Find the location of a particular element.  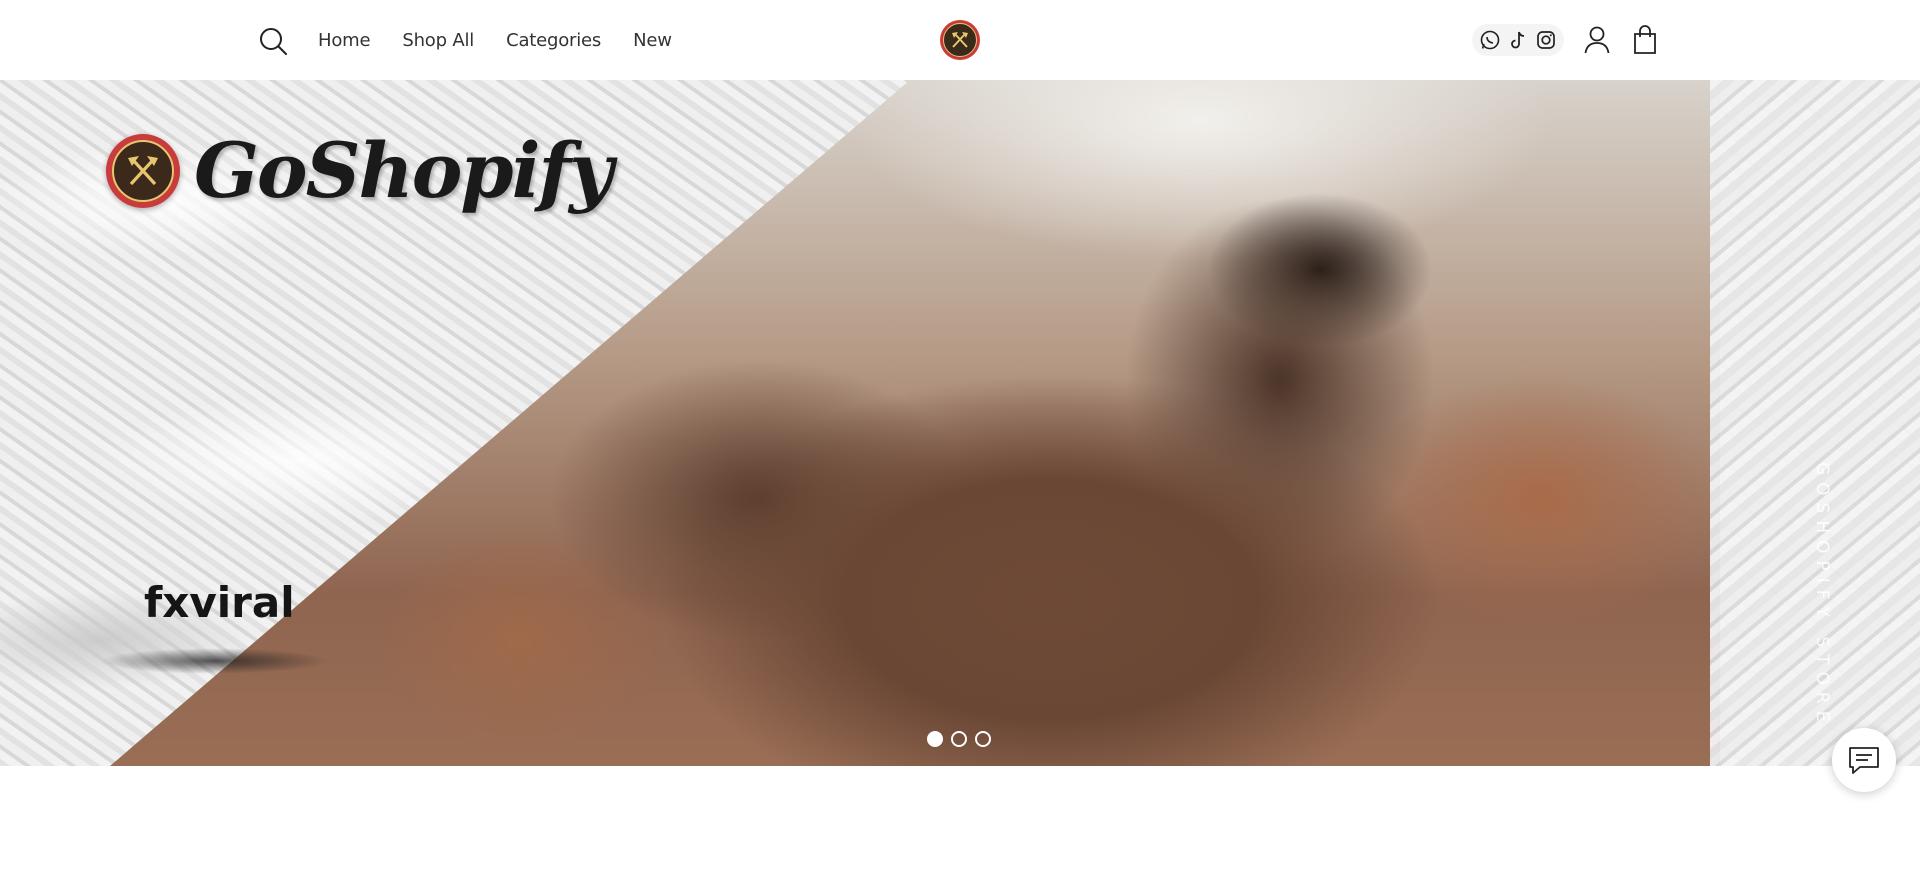

slider-pagination is located at coordinates (959, 739).